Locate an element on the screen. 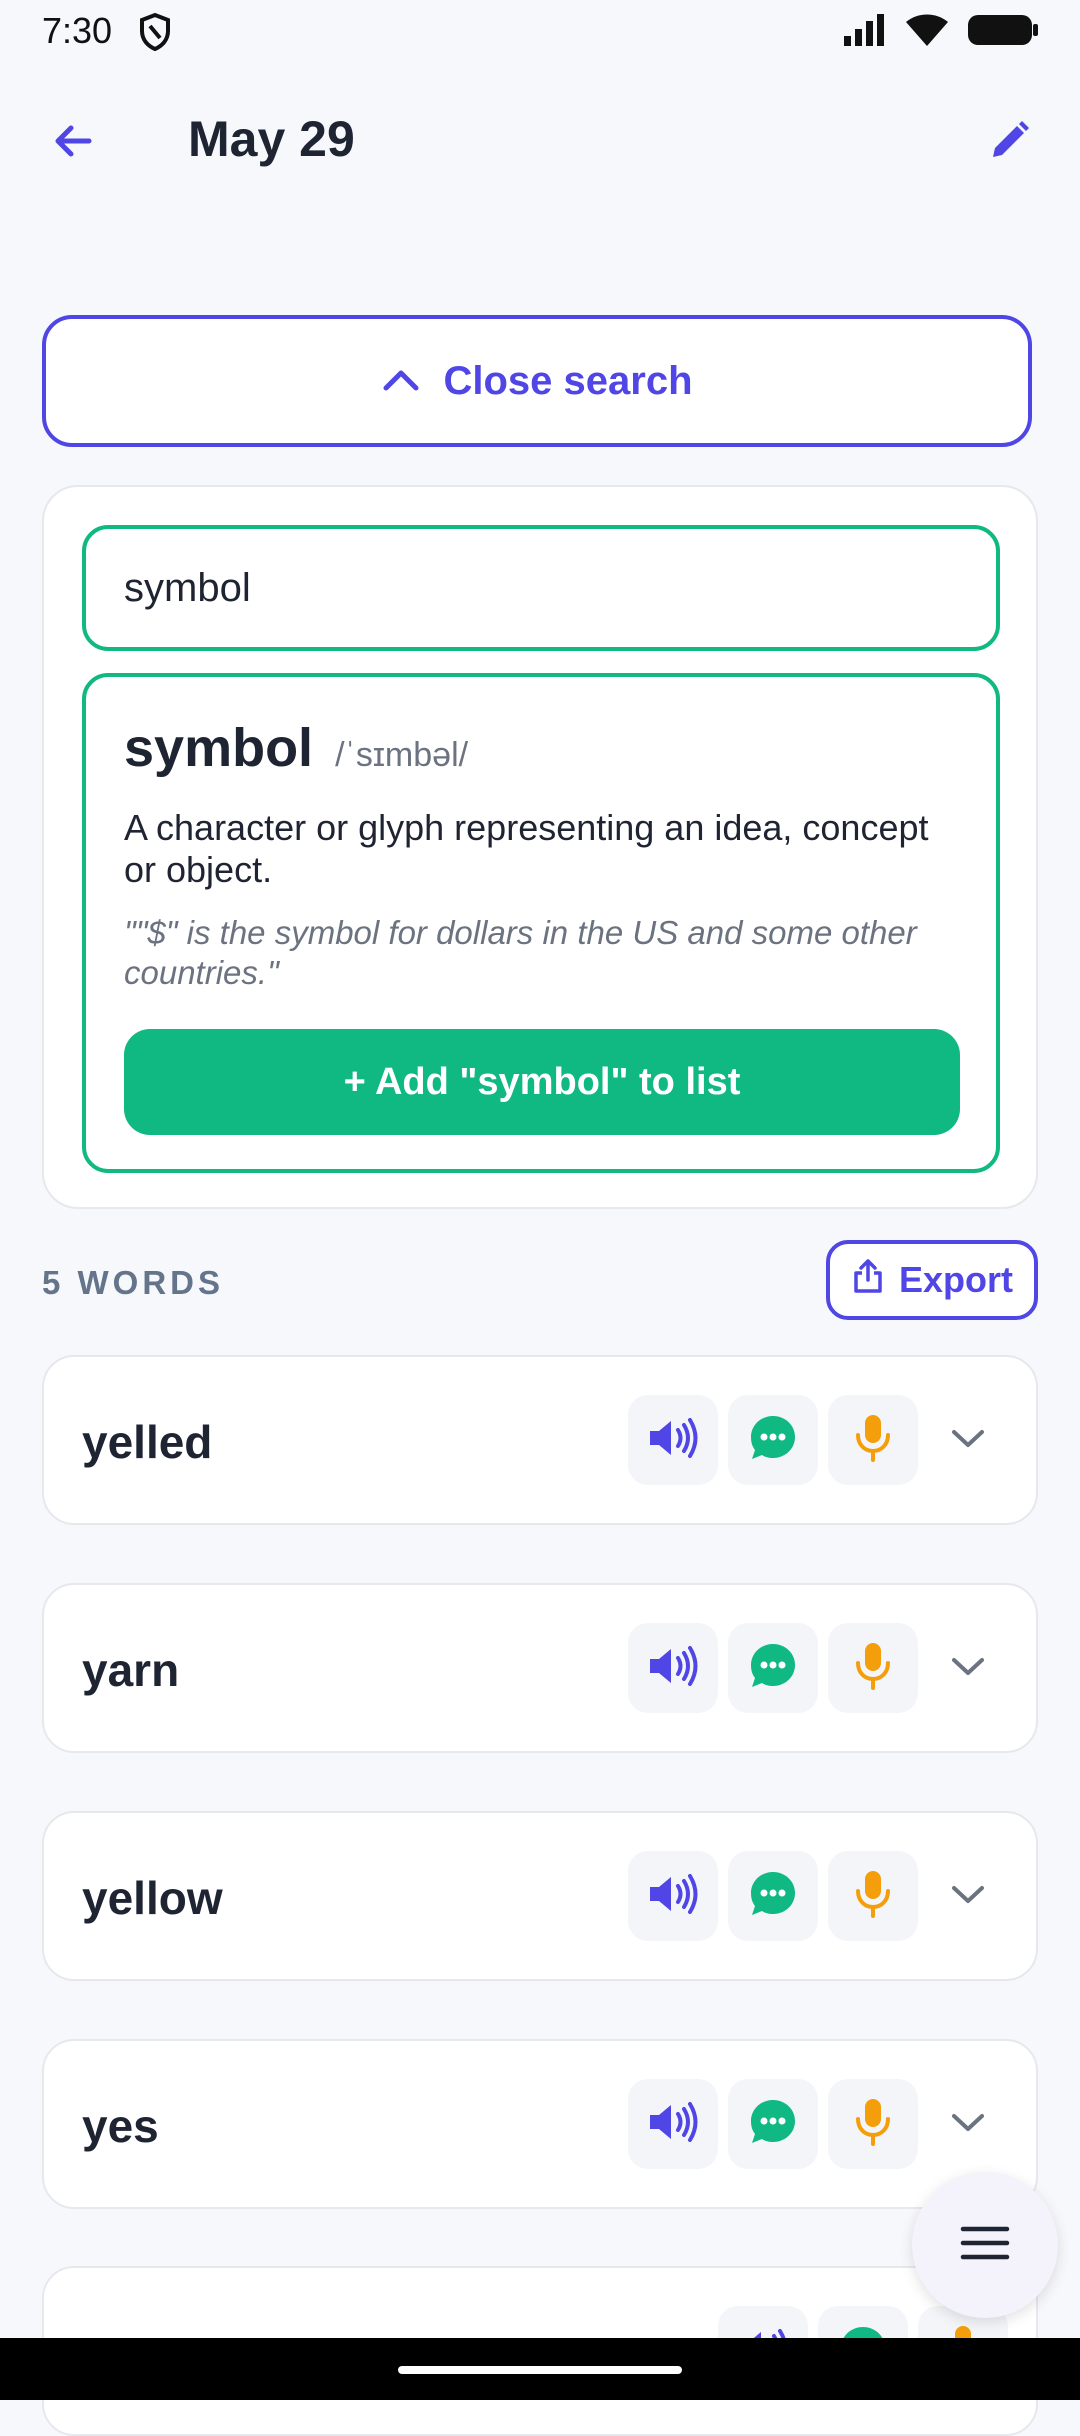  result-pronunciation: /ˈsɪmbəl/ is located at coordinates (402, 755).